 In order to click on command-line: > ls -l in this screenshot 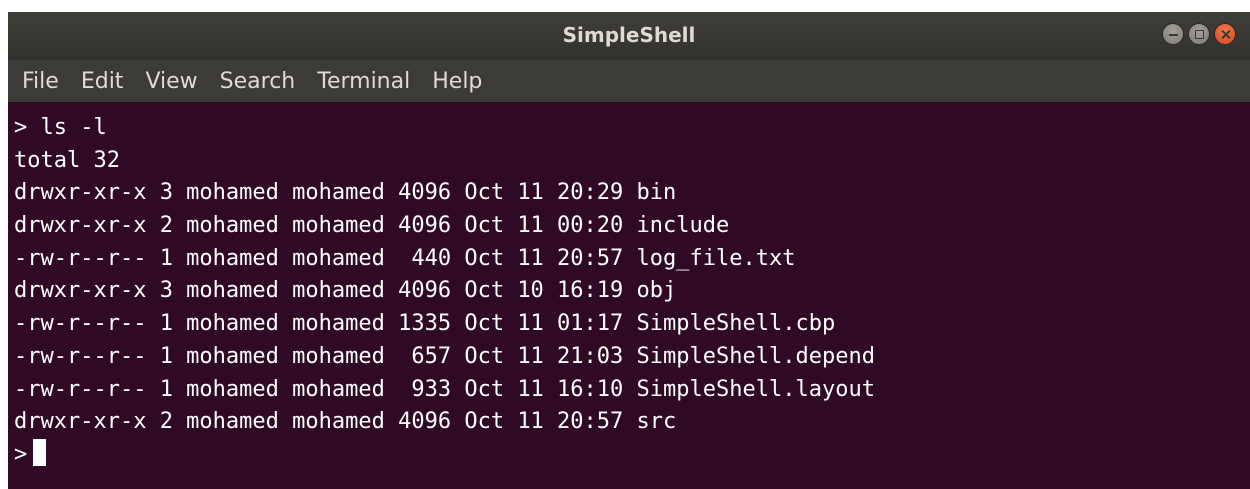, I will do `click(60, 127)`.